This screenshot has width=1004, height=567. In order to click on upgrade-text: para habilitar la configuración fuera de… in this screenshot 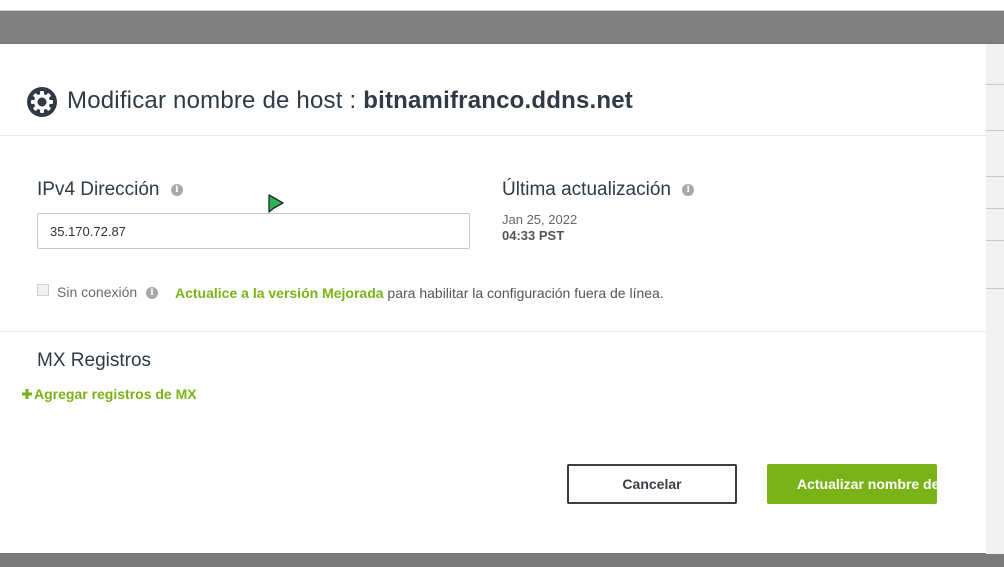, I will do `click(525, 293)`.